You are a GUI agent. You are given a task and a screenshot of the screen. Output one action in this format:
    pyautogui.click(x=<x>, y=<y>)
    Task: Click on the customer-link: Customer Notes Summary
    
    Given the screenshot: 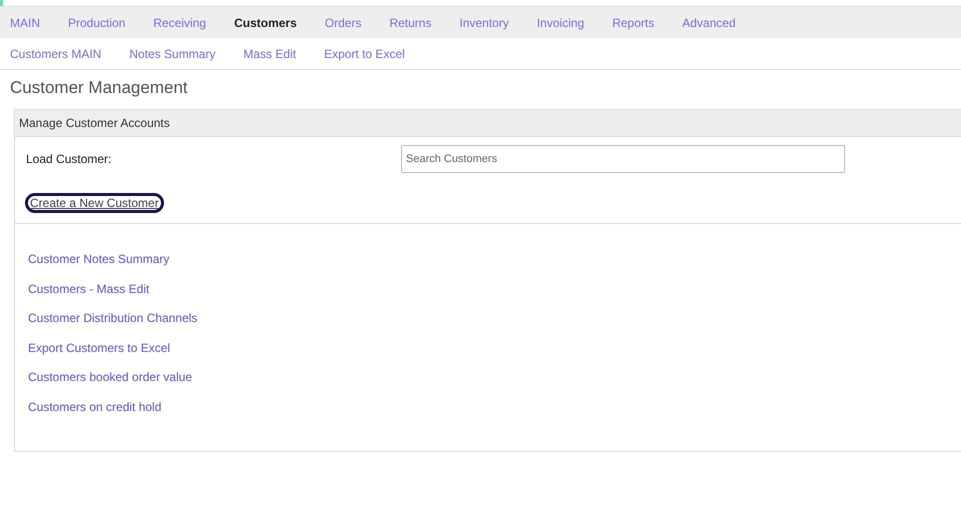 What is the action you would take?
    pyautogui.click(x=99, y=259)
    